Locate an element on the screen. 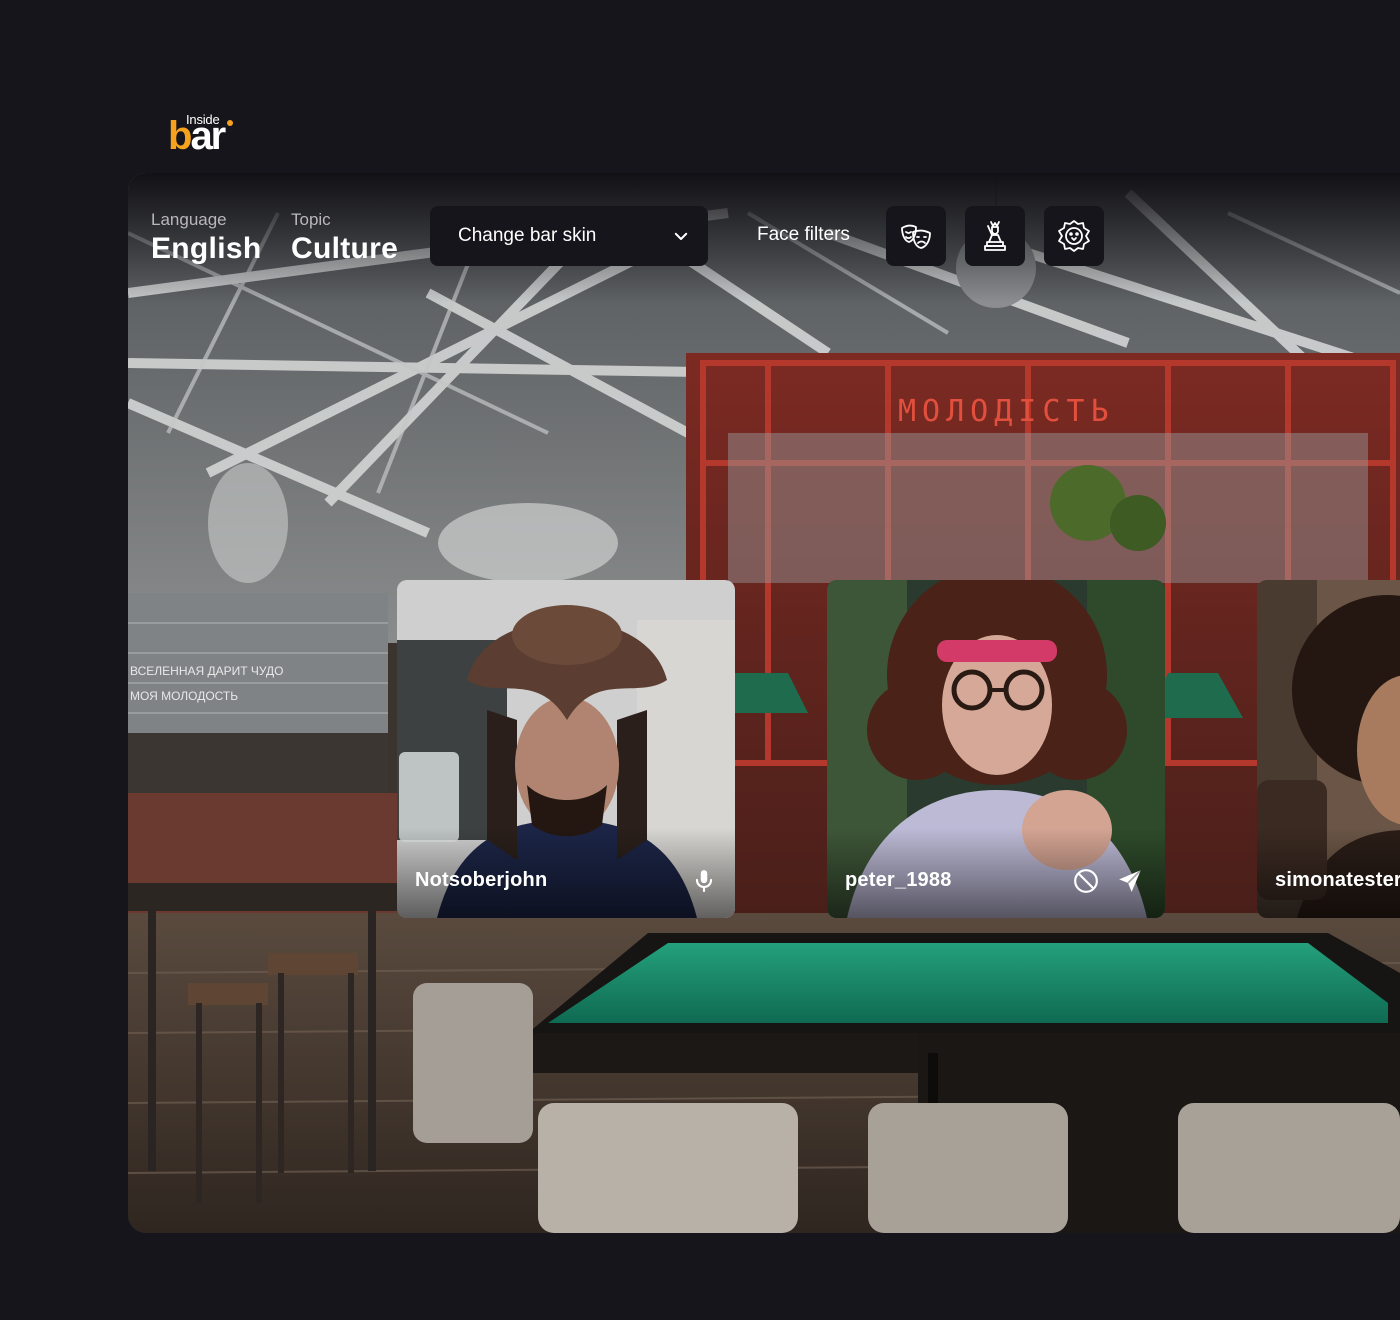 The height and width of the screenshot is (1320, 1400). participant-name: Notsoberjohn is located at coordinates (481, 880).